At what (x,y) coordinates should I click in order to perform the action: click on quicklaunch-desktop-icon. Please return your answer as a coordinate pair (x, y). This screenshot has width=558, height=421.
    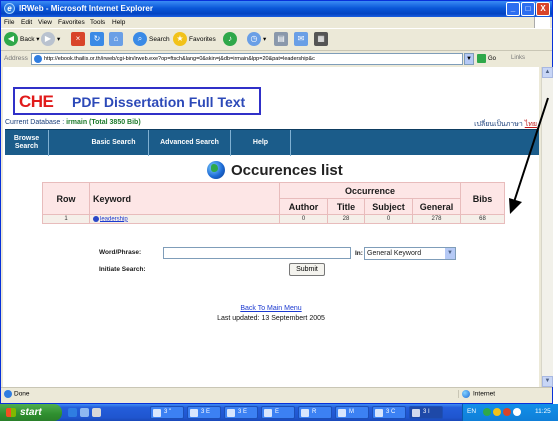
    Looking at the image, I should click on (84, 412).